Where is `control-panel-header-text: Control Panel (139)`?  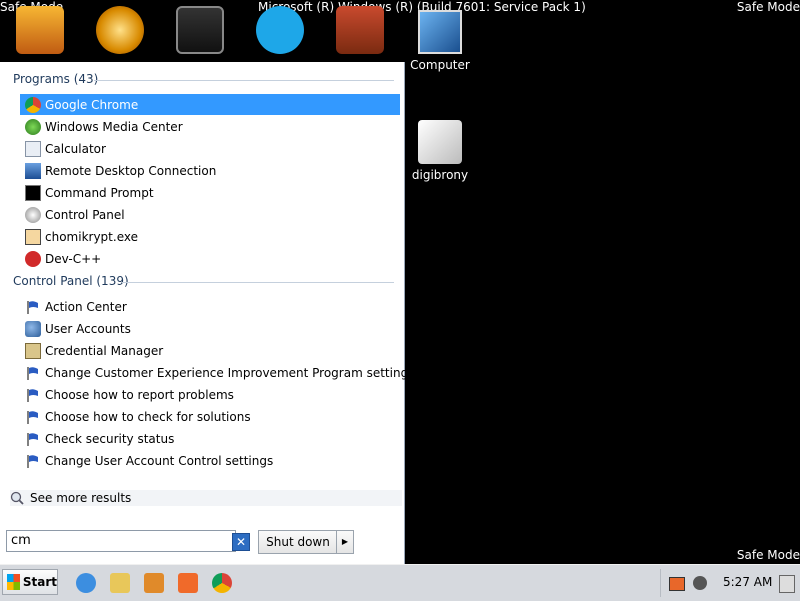
control-panel-header-text: Control Panel (139) is located at coordinates (71, 281).